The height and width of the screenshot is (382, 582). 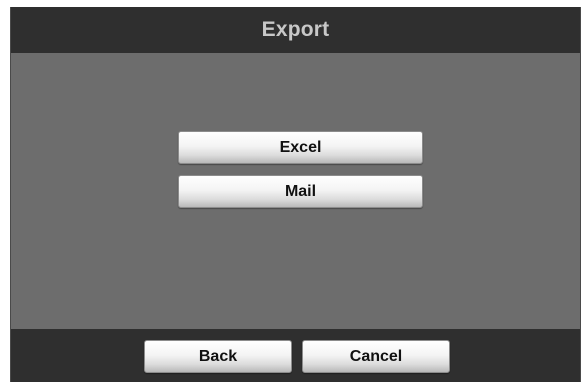 What do you see at coordinates (300, 147) in the screenshot?
I see `export-excel-button: Excel` at bounding box center [300, 147].